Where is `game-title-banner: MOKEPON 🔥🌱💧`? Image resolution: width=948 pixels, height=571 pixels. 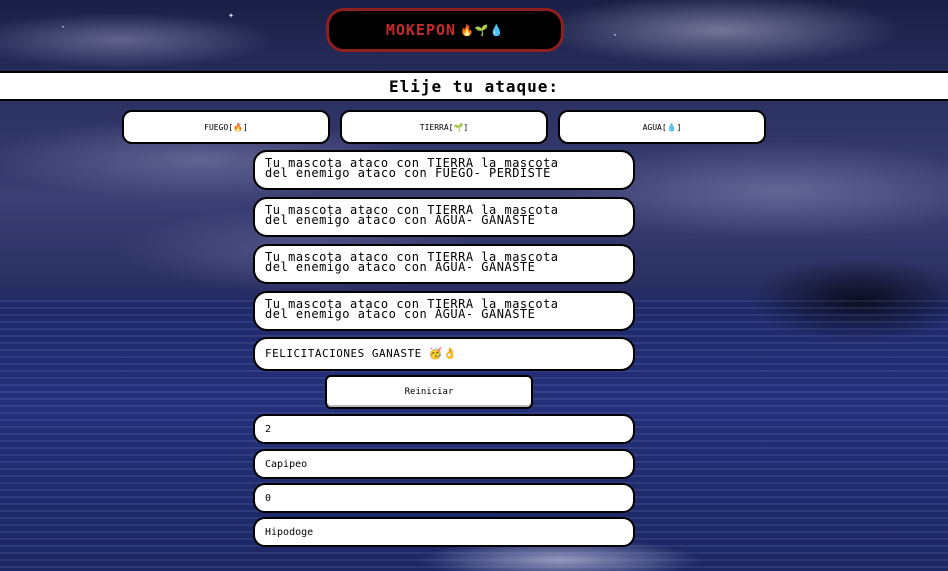
game-title-banner: MOKEPON 🔥🌱💧 is located at coordinates (445, 30).